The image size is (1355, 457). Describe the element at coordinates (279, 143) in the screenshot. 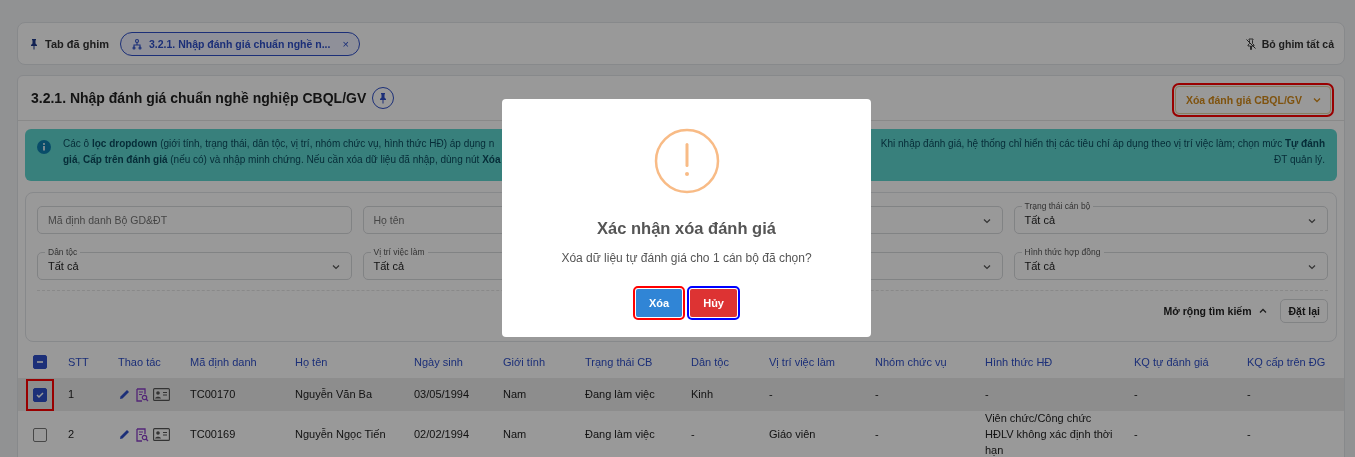

I see `info-text: Các ô lọc dropdown (giới tính, trạng thái, dân tộc, vị trí, nhóm chức vụ, hình thức HĐ) áp dụng n` at that location.